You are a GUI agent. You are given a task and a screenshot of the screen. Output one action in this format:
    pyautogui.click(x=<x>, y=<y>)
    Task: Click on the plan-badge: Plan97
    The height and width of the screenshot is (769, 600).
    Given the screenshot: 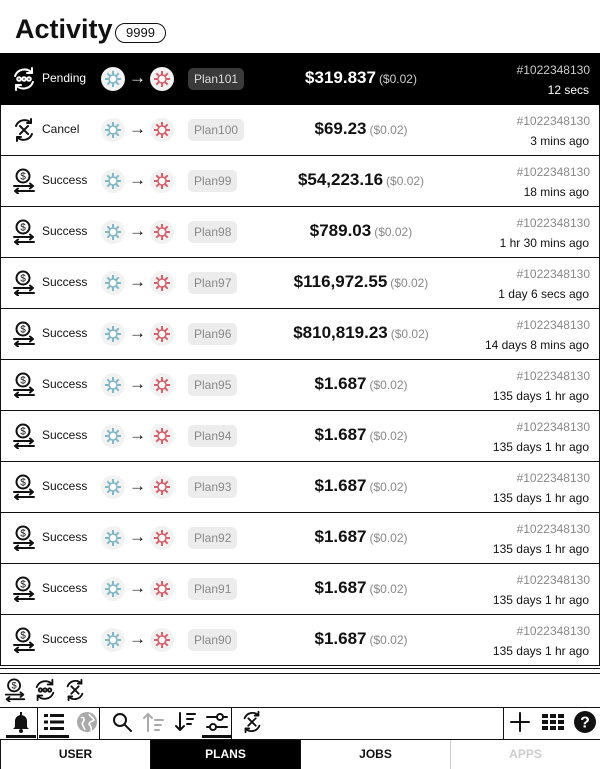 What is the action you would take?
    pyautogui.click(x=213, y=283)
    